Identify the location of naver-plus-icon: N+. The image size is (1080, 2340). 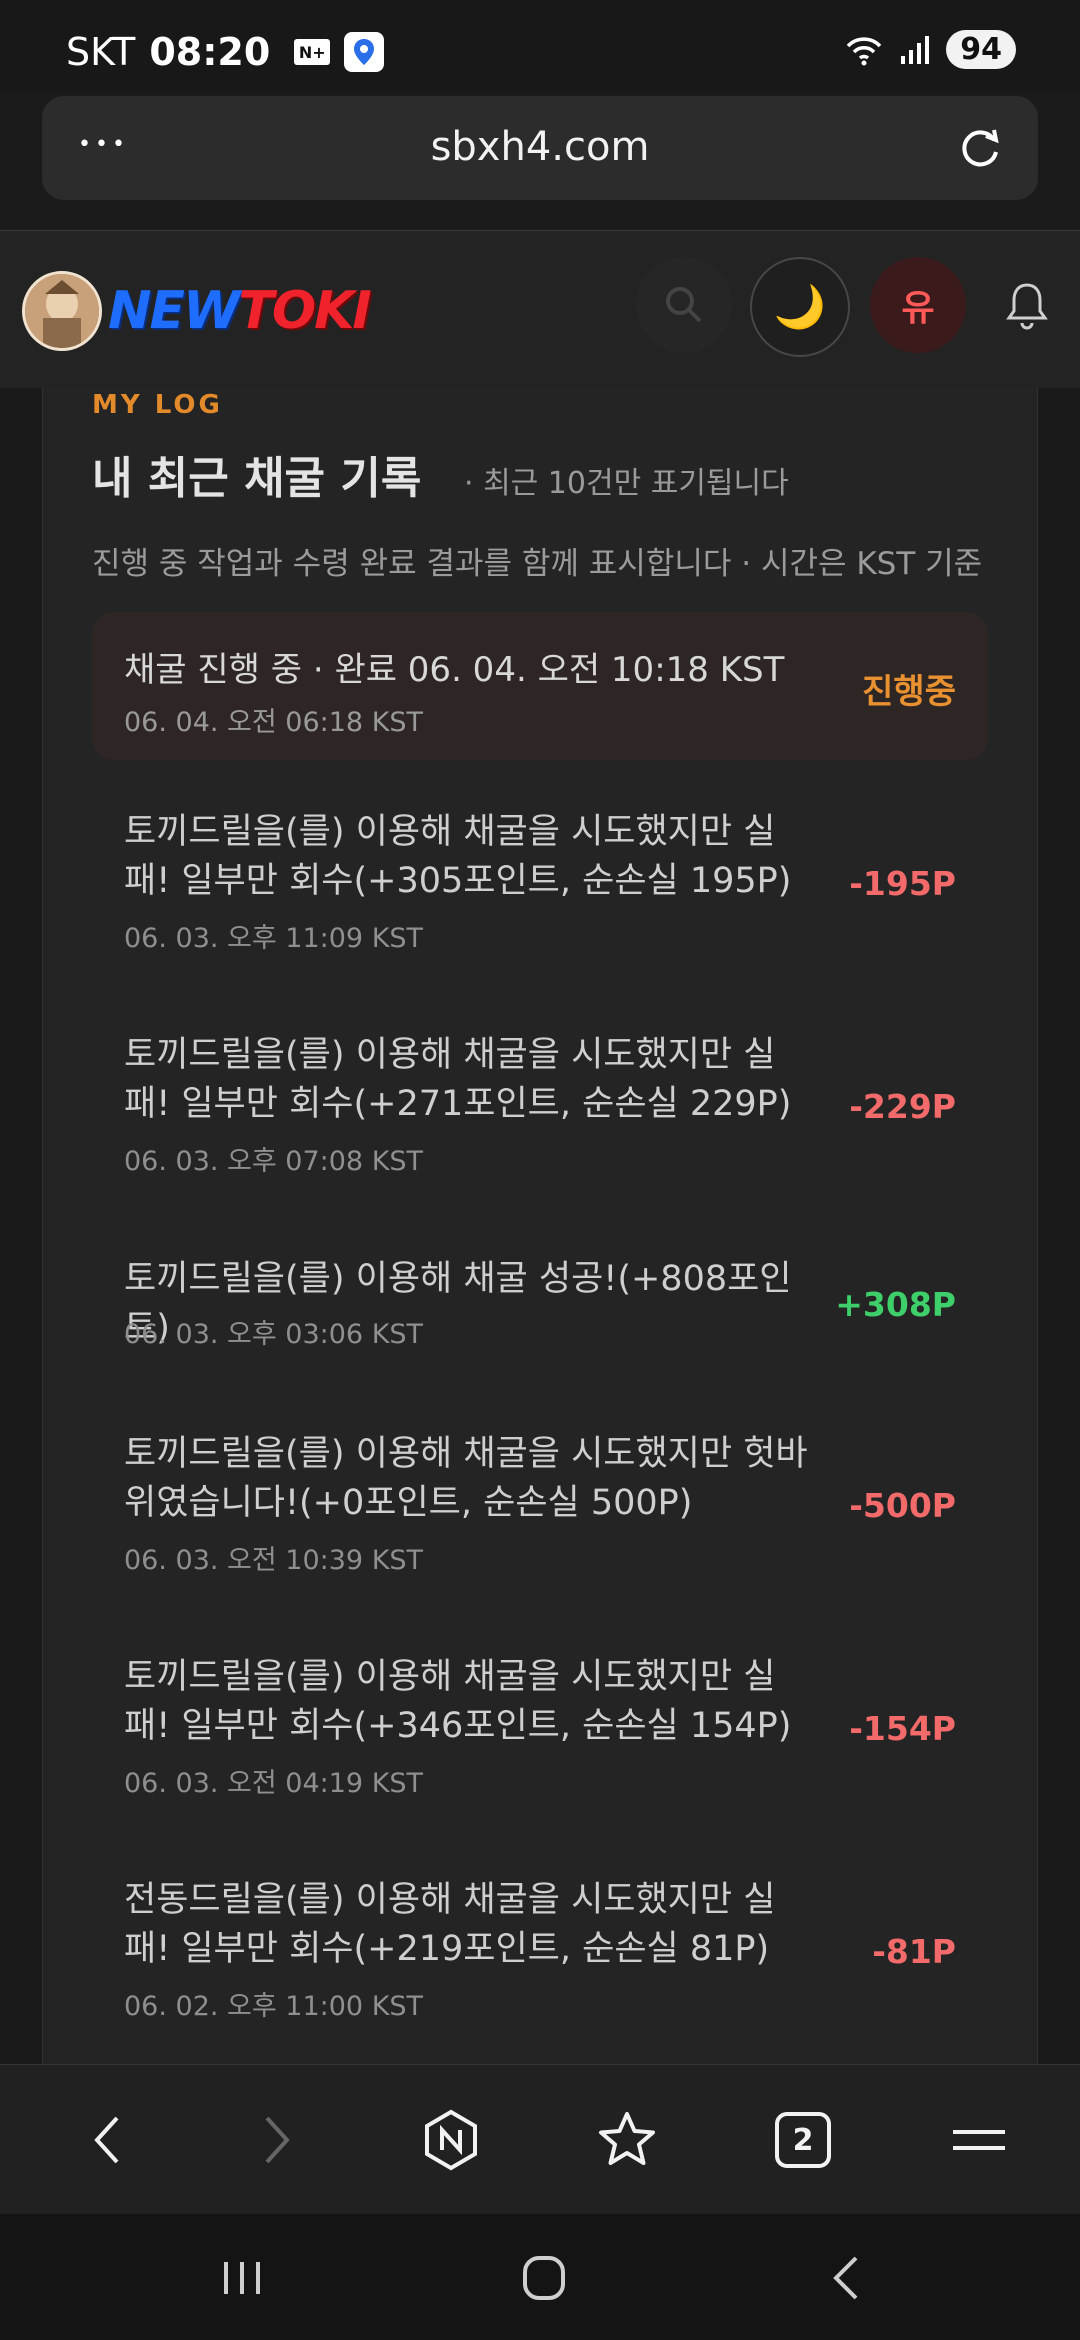
(312, 52).